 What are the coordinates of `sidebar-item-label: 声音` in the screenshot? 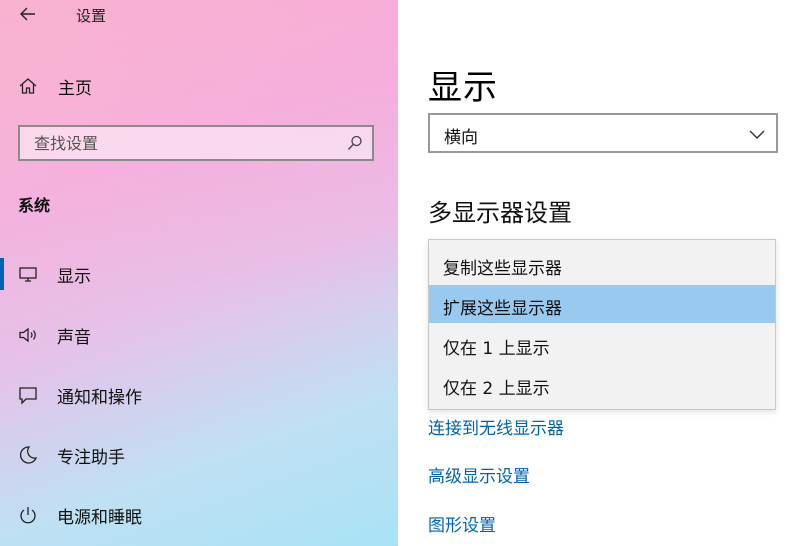 It's located at (74, 338).